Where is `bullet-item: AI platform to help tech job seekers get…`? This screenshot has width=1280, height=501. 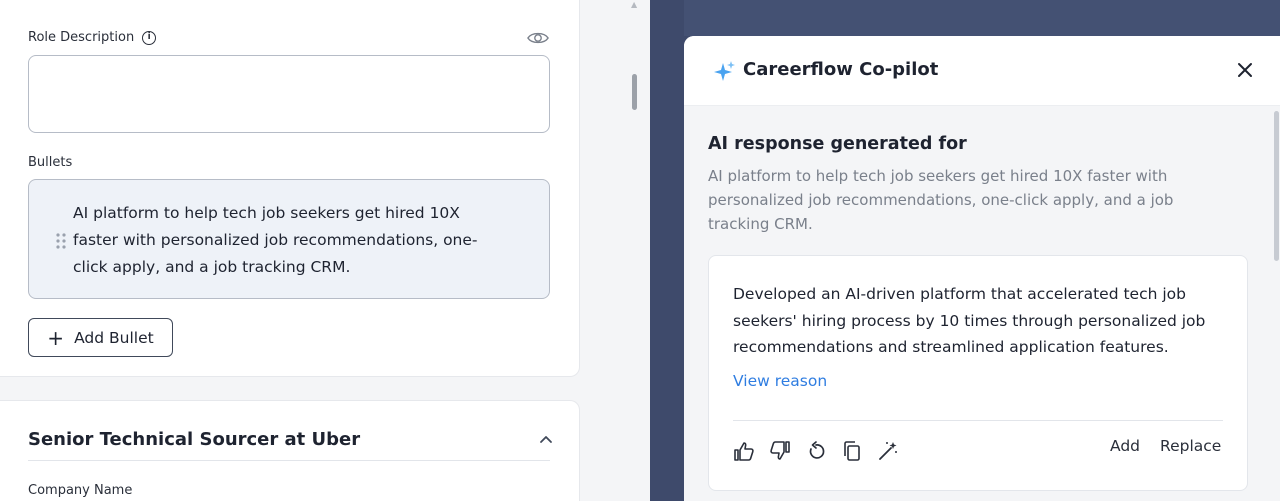
bullet-item: AI platform to help tech job seekers get… is located at coordinates (289, 239).